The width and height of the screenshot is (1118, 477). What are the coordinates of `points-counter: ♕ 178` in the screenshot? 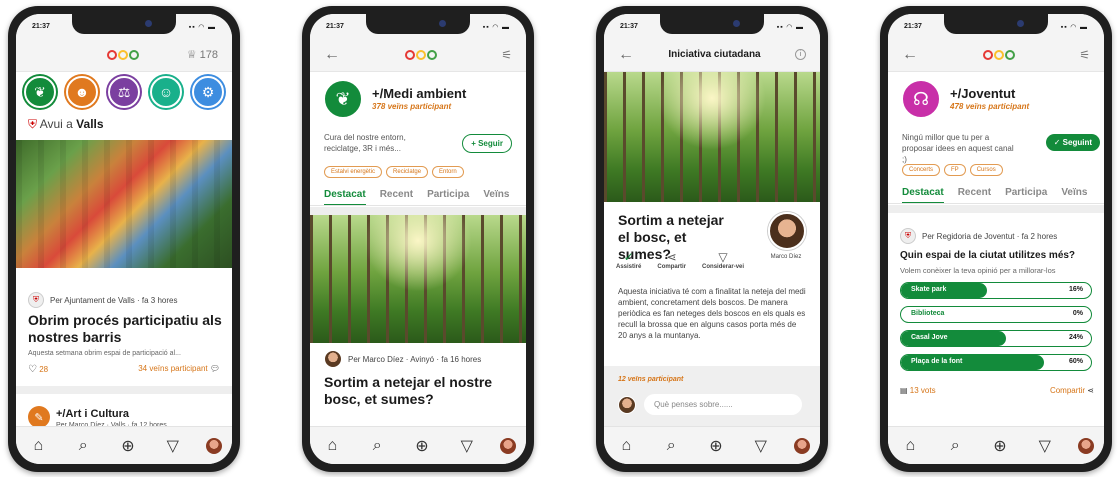 It's located at (202, 55).